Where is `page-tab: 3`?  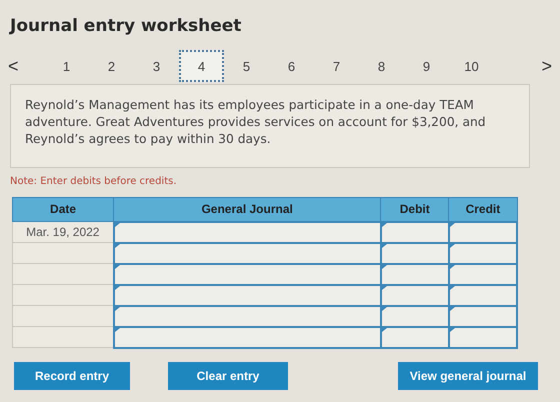
page-tab: 3 is located at coordinates (156, 66).